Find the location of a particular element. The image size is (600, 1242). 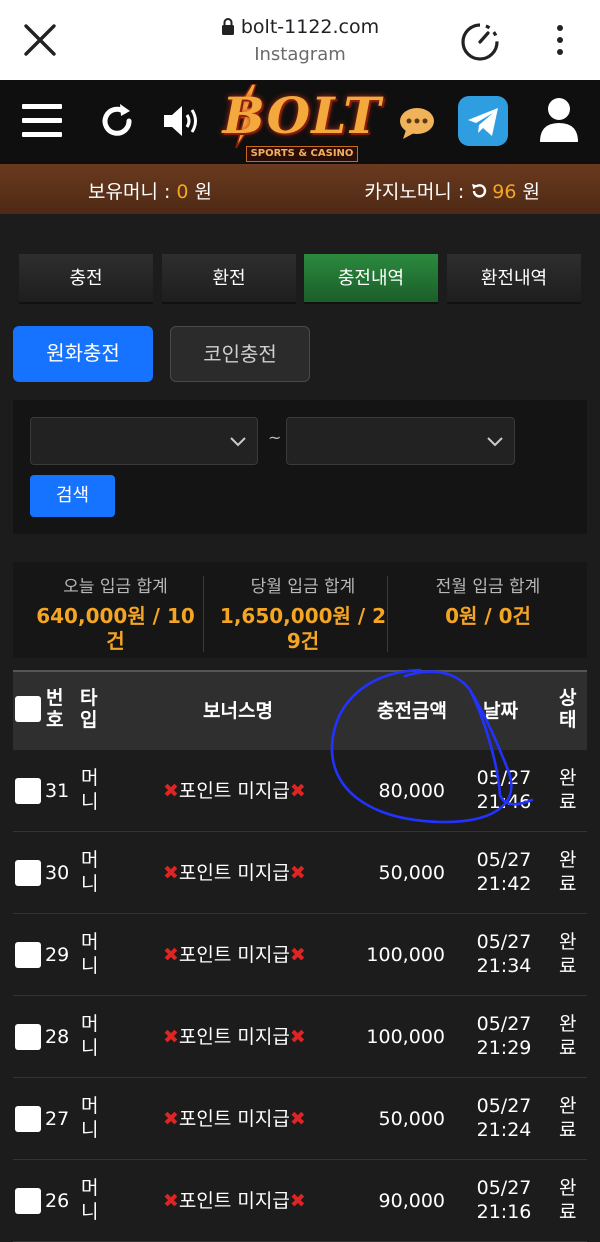

table-row: 31 머니 ✖포인트 미지급✖ 80,000 05/27 21:46 완료 is located at coordinates (300, 791).